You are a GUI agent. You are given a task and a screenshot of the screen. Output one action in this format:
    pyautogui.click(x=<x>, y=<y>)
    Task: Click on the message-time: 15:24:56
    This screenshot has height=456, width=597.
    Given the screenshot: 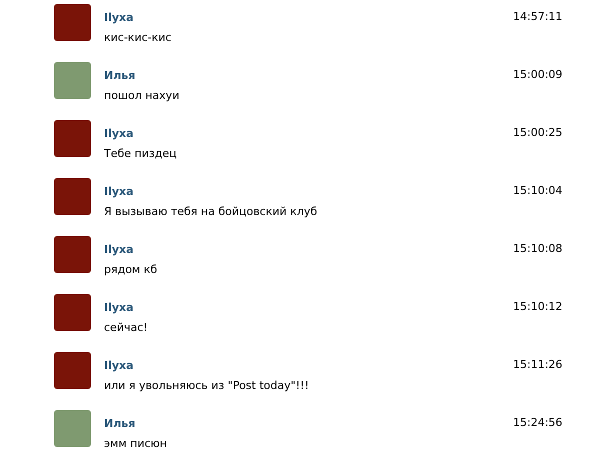 What is the action you would take?
    pyautogui.click(x=537, y=423)
    